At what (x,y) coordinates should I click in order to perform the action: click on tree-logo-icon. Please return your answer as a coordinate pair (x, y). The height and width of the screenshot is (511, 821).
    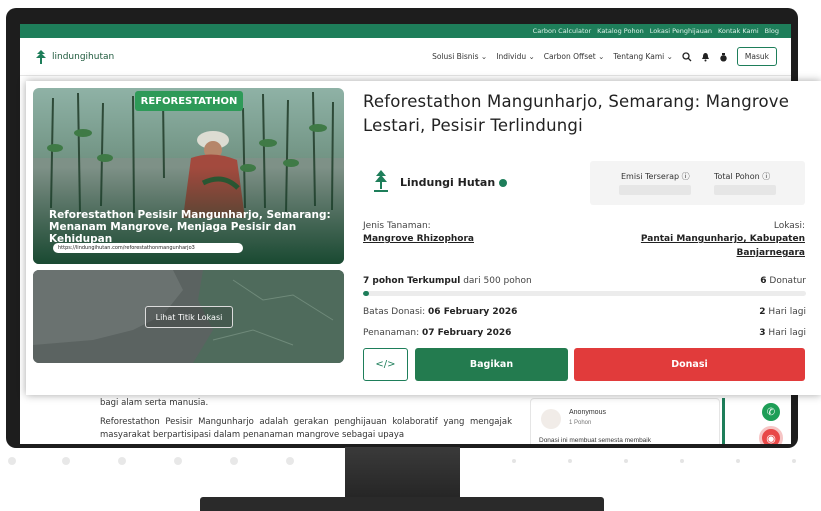
    Looking at the image, I should click on (41, 56).